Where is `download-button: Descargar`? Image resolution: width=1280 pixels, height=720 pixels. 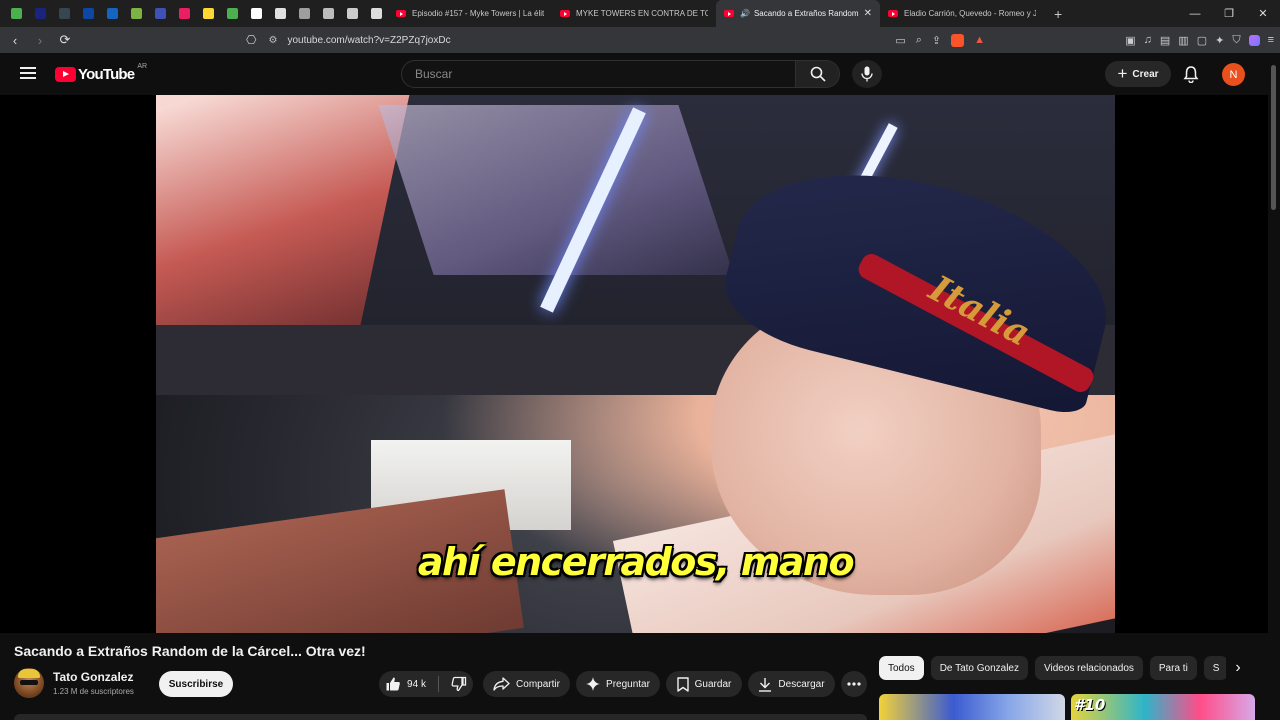
download-button: Descargar is located at coordinates (791, 684).